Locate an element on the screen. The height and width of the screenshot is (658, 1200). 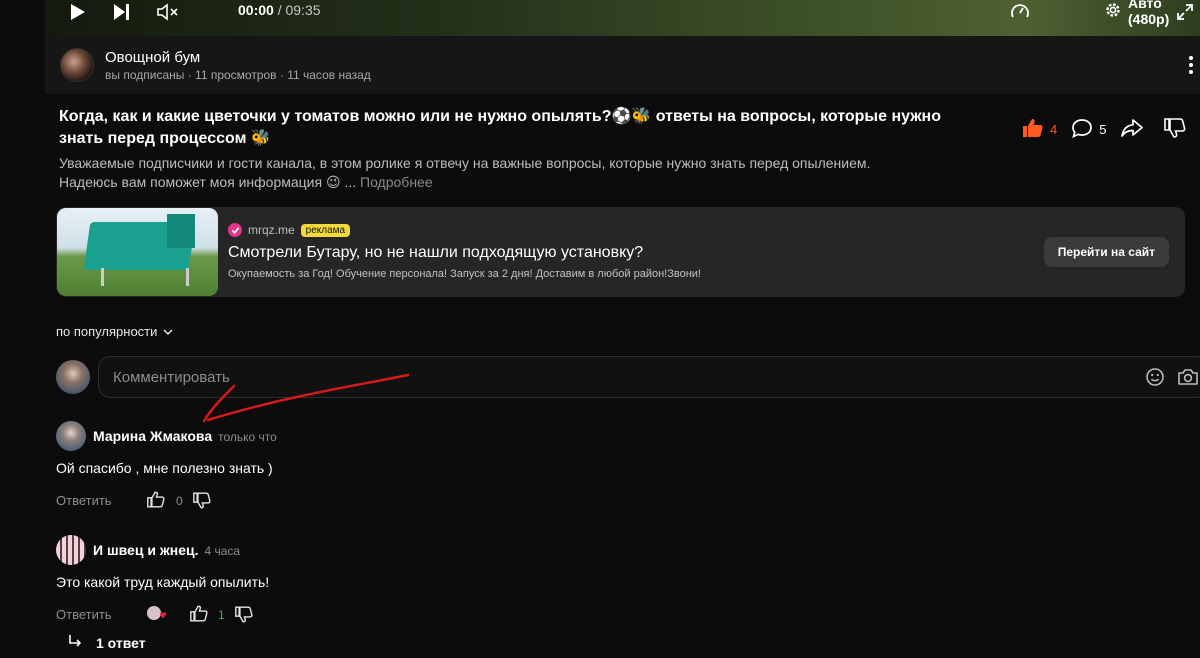
chevron-down-icon is located at coordinates (168, 331).